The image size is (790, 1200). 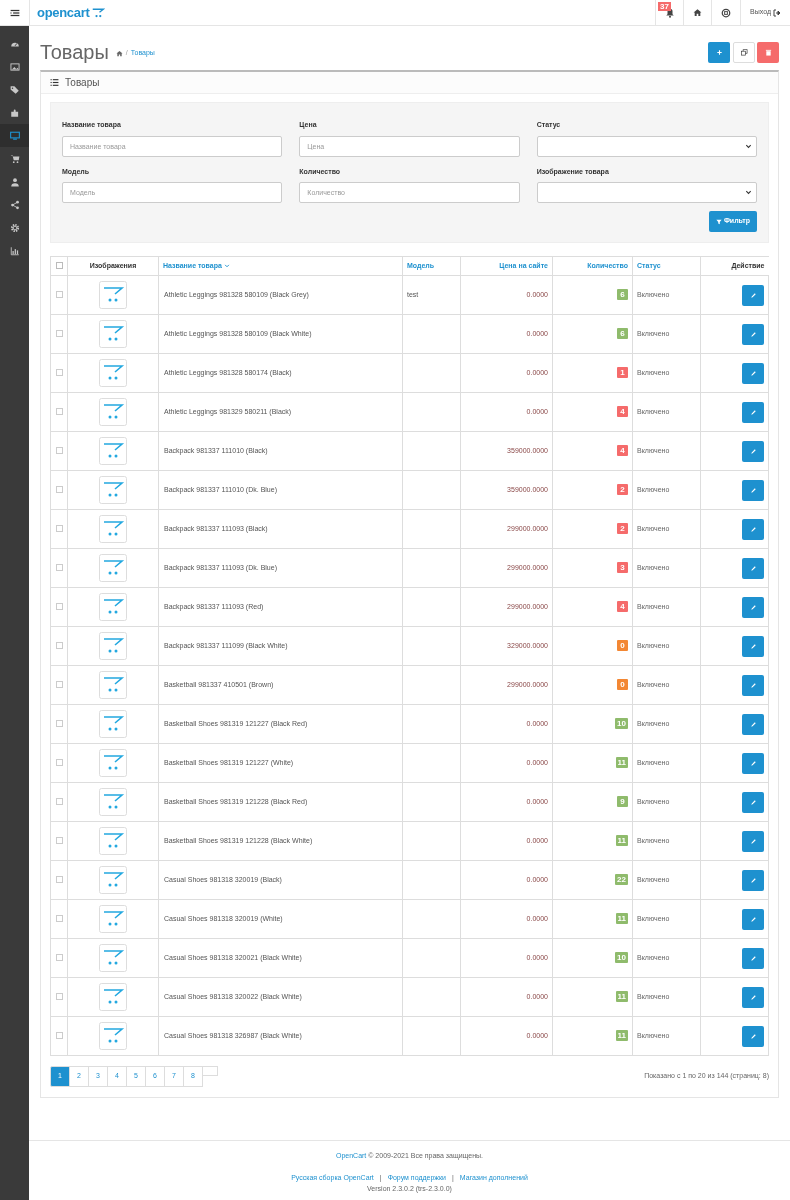 I want to click on delete-button, so click(x=768, y=52).